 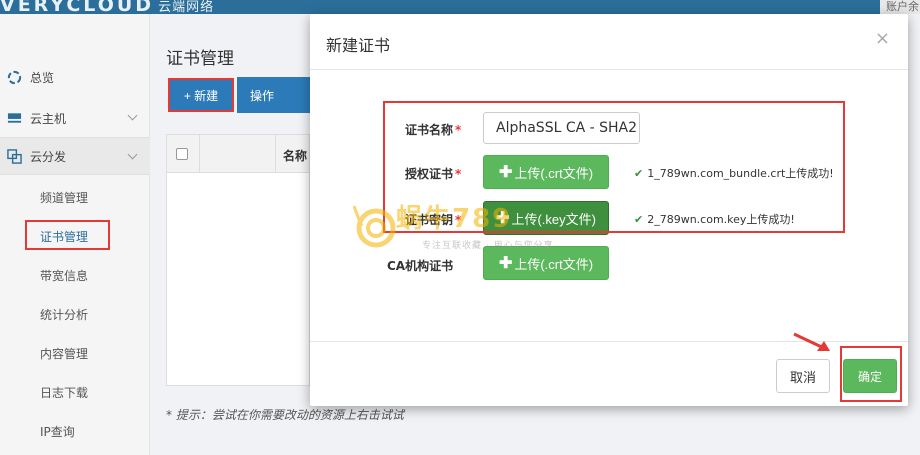 I want to click on cdn-icon, so click(x=14, y=156).